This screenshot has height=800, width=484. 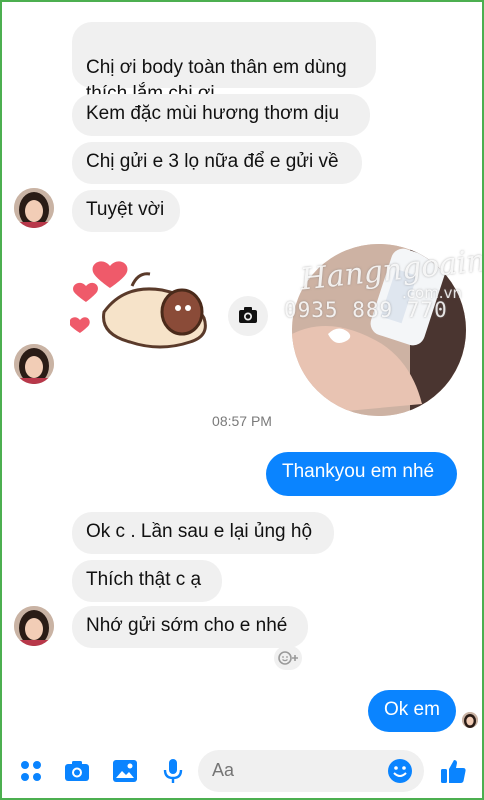 I want to click on watermark-phone: 0935 889 770, so click(x=366, y=310).